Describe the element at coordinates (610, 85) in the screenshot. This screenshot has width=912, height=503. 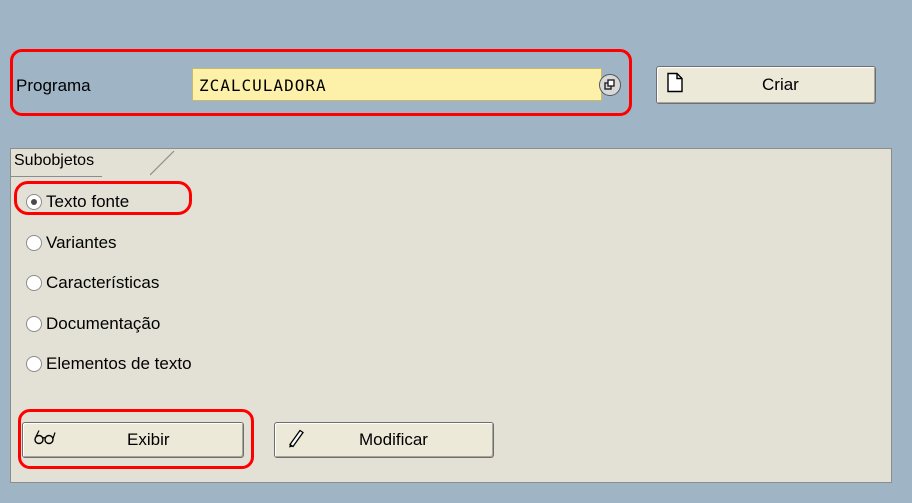
I see `search-help-icon` at that location.